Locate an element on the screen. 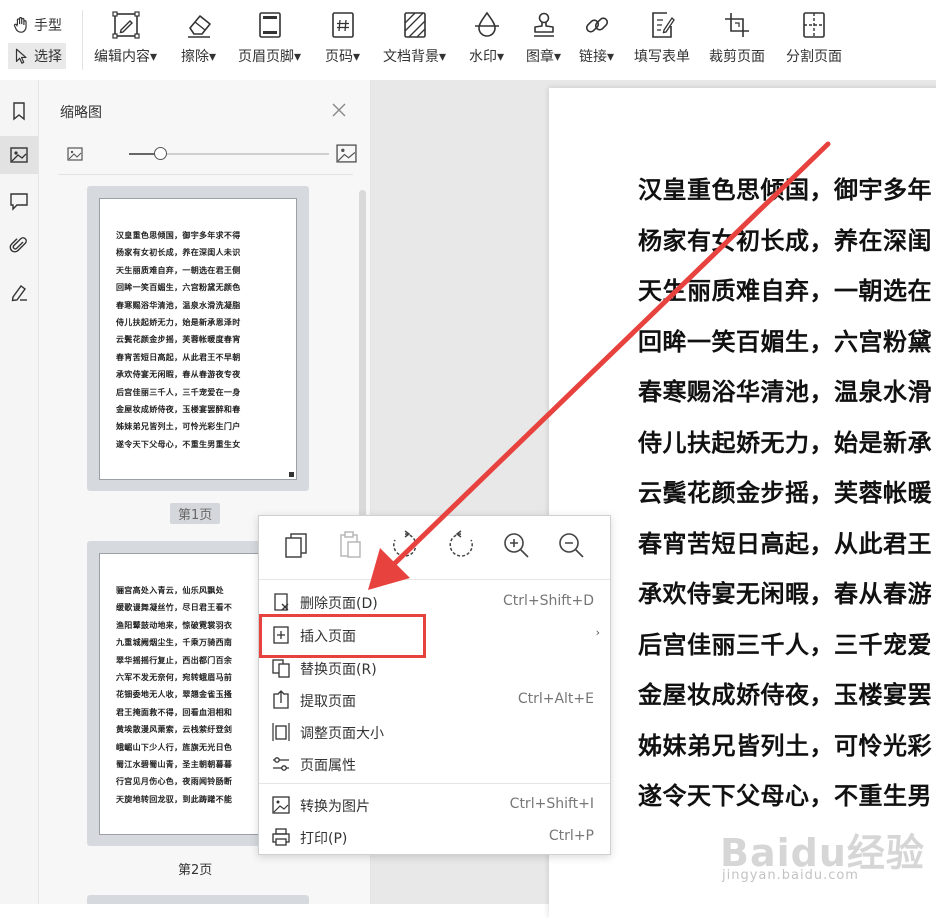 Image resolution: width=936 pixels, height=918 pixels. stamp-button: 图章▾ is located at coordinates (543, 38).